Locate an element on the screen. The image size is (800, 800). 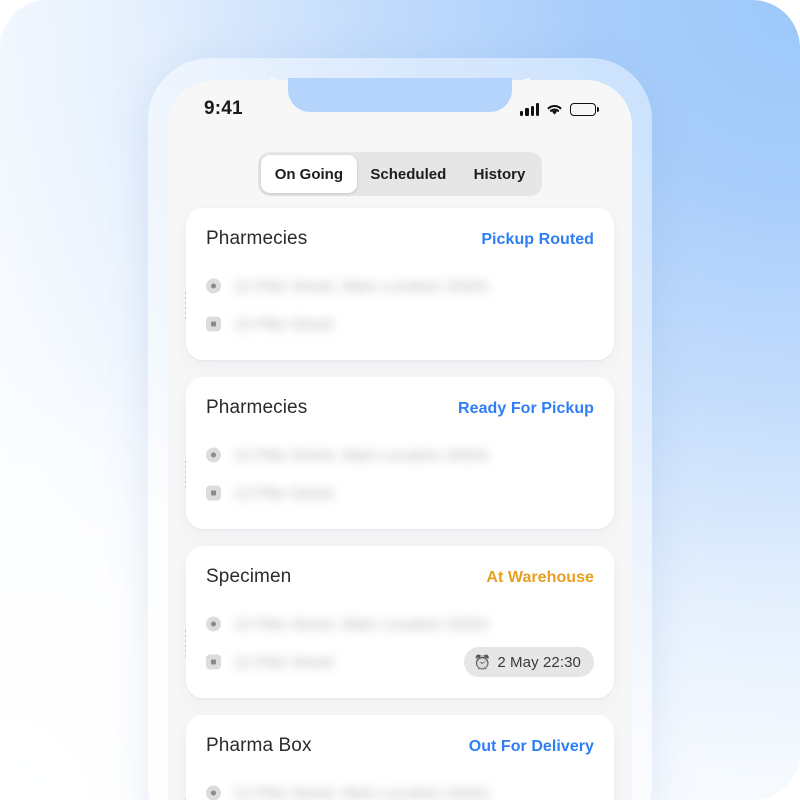
wifi-icon is located at coordinates (554, 109).